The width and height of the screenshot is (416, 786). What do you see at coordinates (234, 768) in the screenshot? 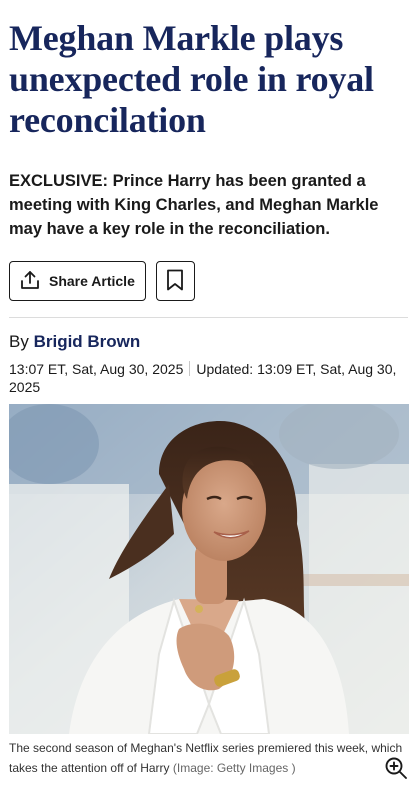
I see `image-credit: (Image: Getty Images )` at bounding box center [234, 768].